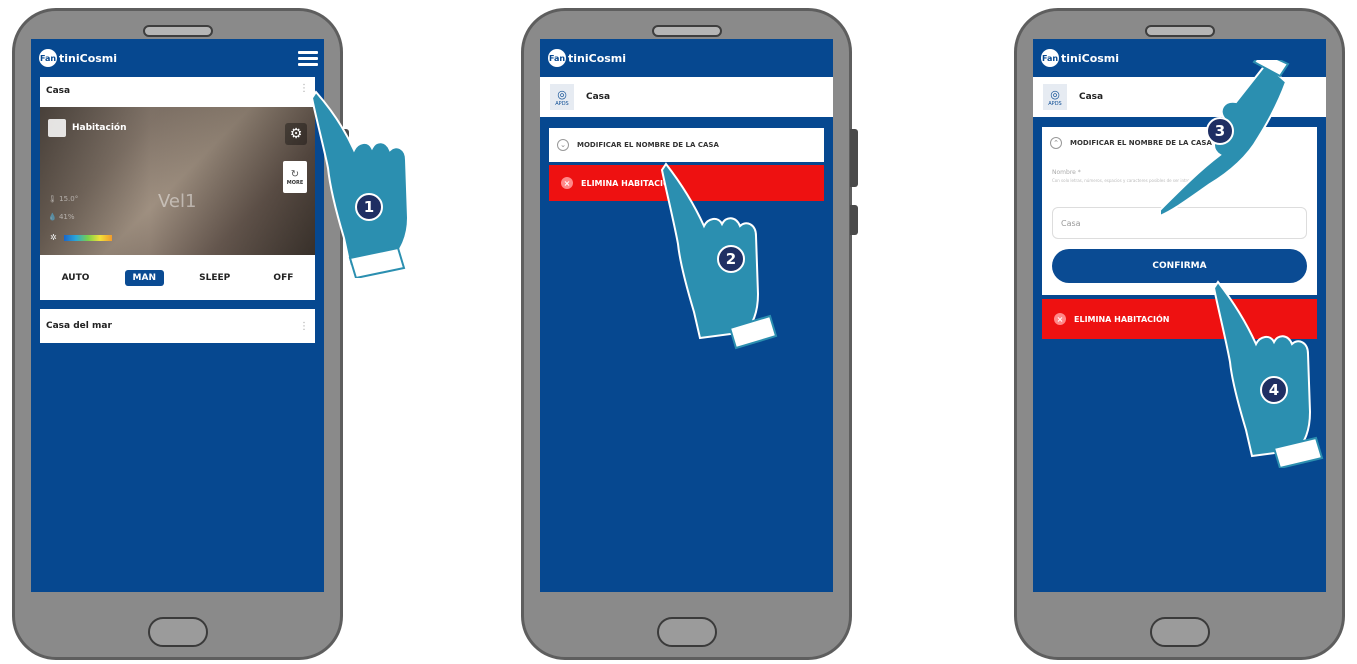 Image resolution: width=1357 pixels, height=664 pixels. Describe the element at coordinates (177, 181) in the screenshot. I see `room-image: Habitación ⚙ ↻ MORE 🌡 15.0° 💧 41% Vel1 ✲` at that location.